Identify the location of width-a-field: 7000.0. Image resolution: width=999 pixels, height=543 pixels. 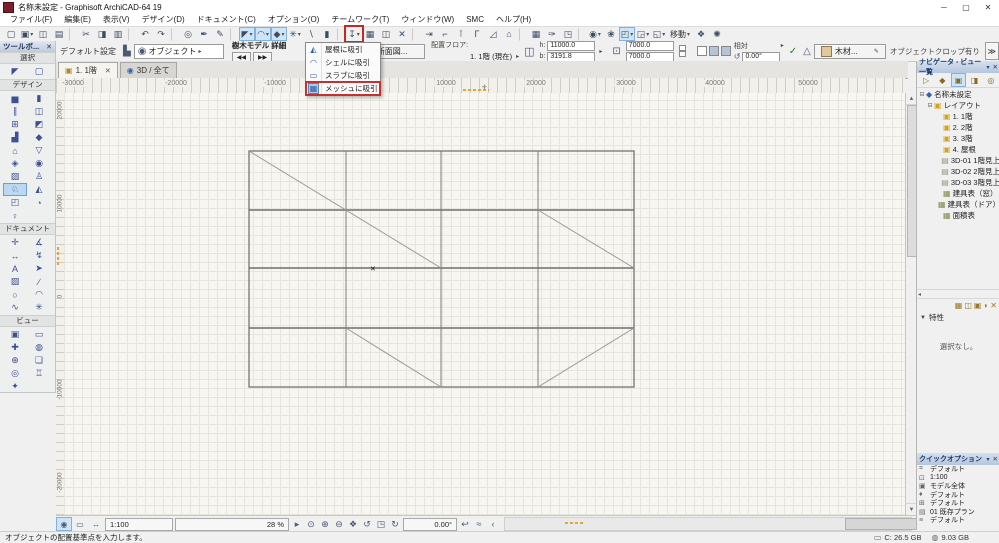
(650, 46).